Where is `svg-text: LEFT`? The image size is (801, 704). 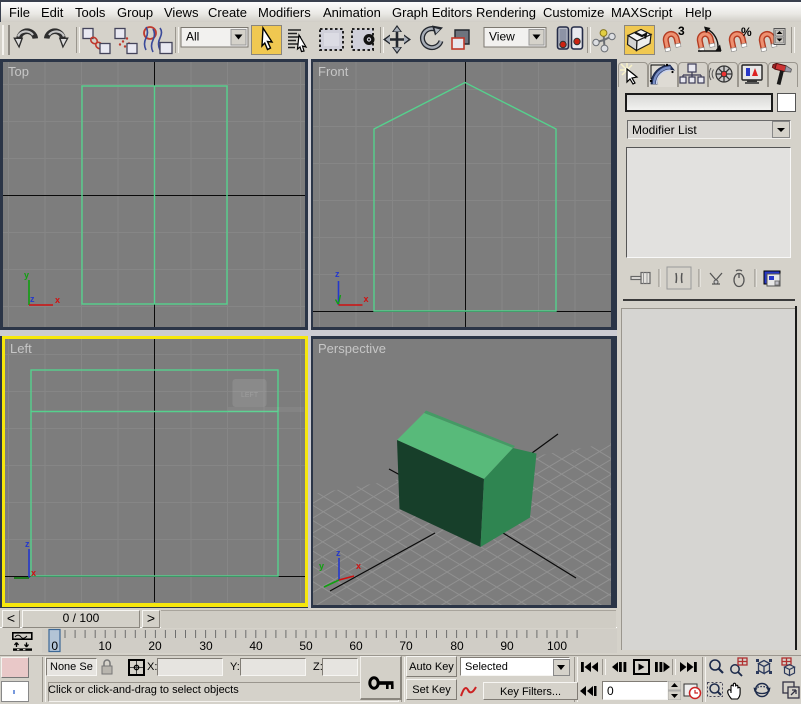
svg-text: LEFT is located at coordinates (250, 395).